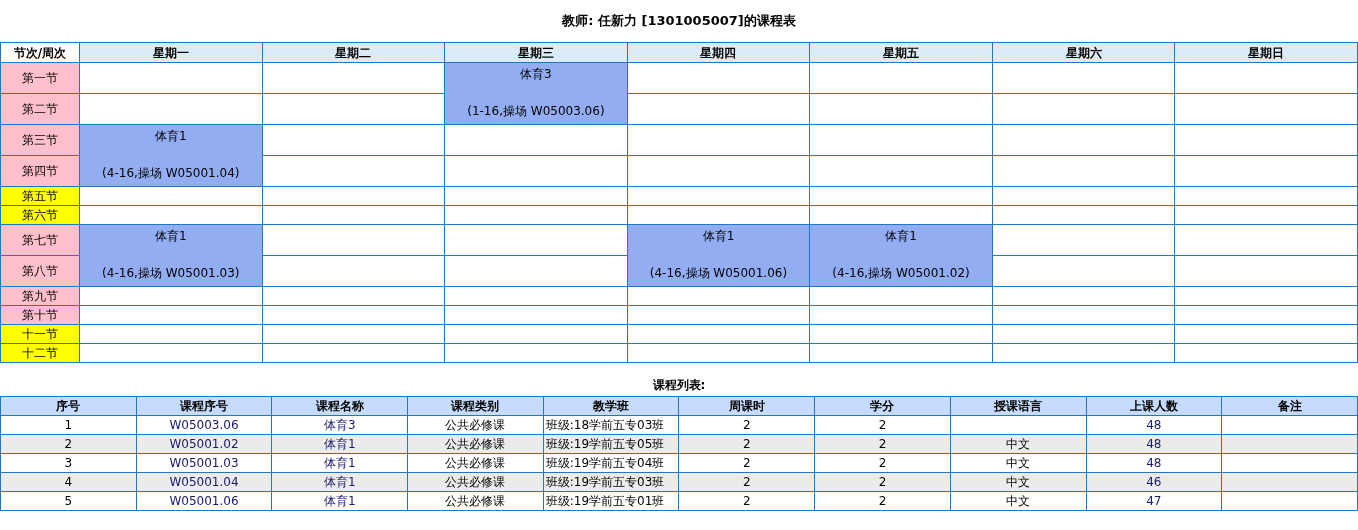 The width and height of the screenshot is (1358, 530). I want to click on table-cell: 班级:19学前五专03班, so click(611, 482).